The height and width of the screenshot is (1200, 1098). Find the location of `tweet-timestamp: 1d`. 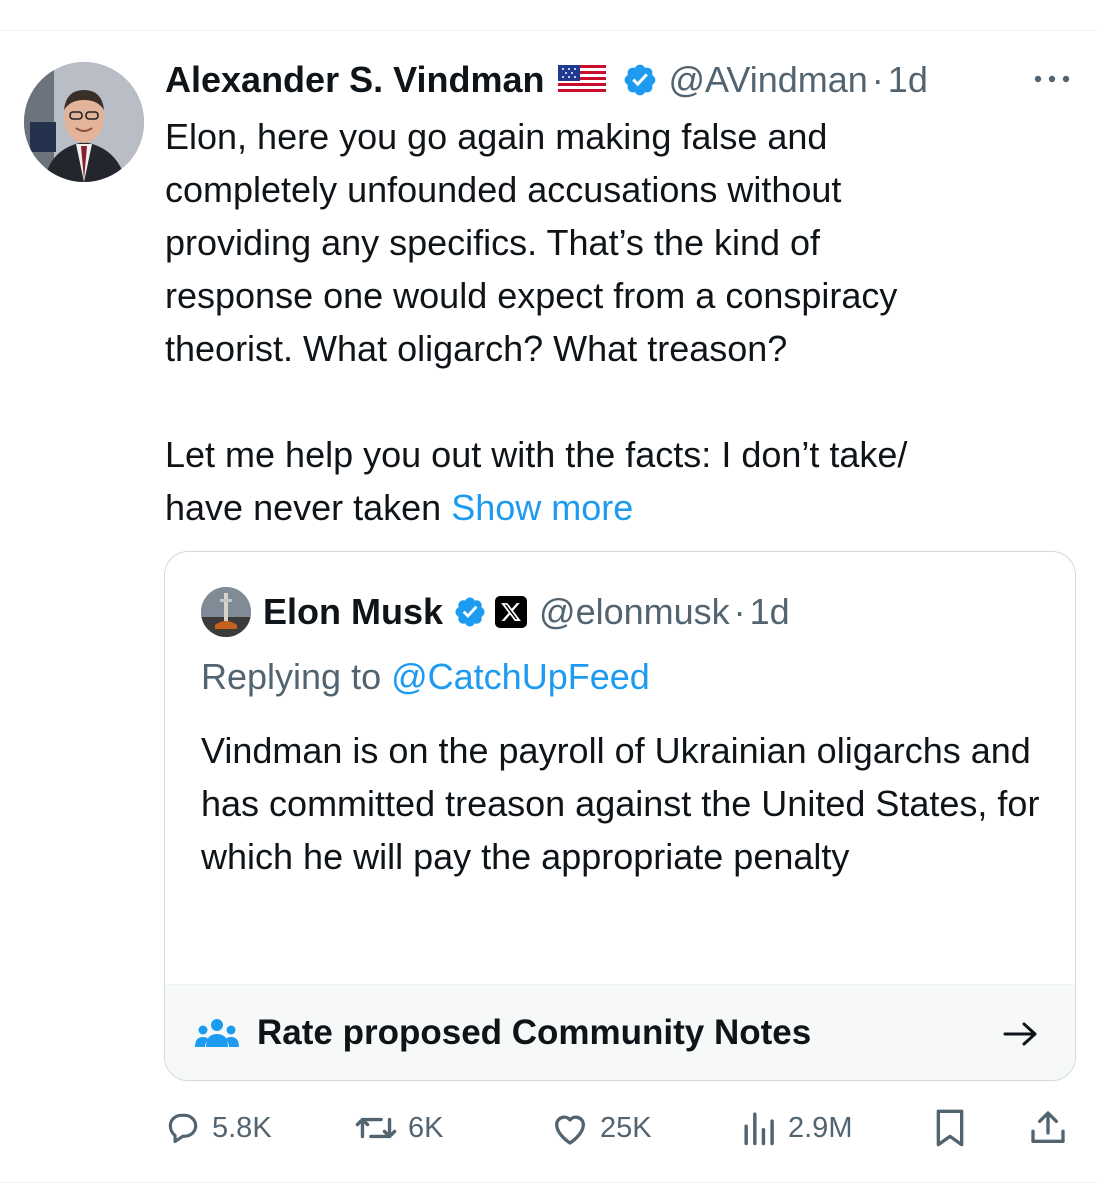

tweet-timestamp: 1d is located at coordinates (908, 80).